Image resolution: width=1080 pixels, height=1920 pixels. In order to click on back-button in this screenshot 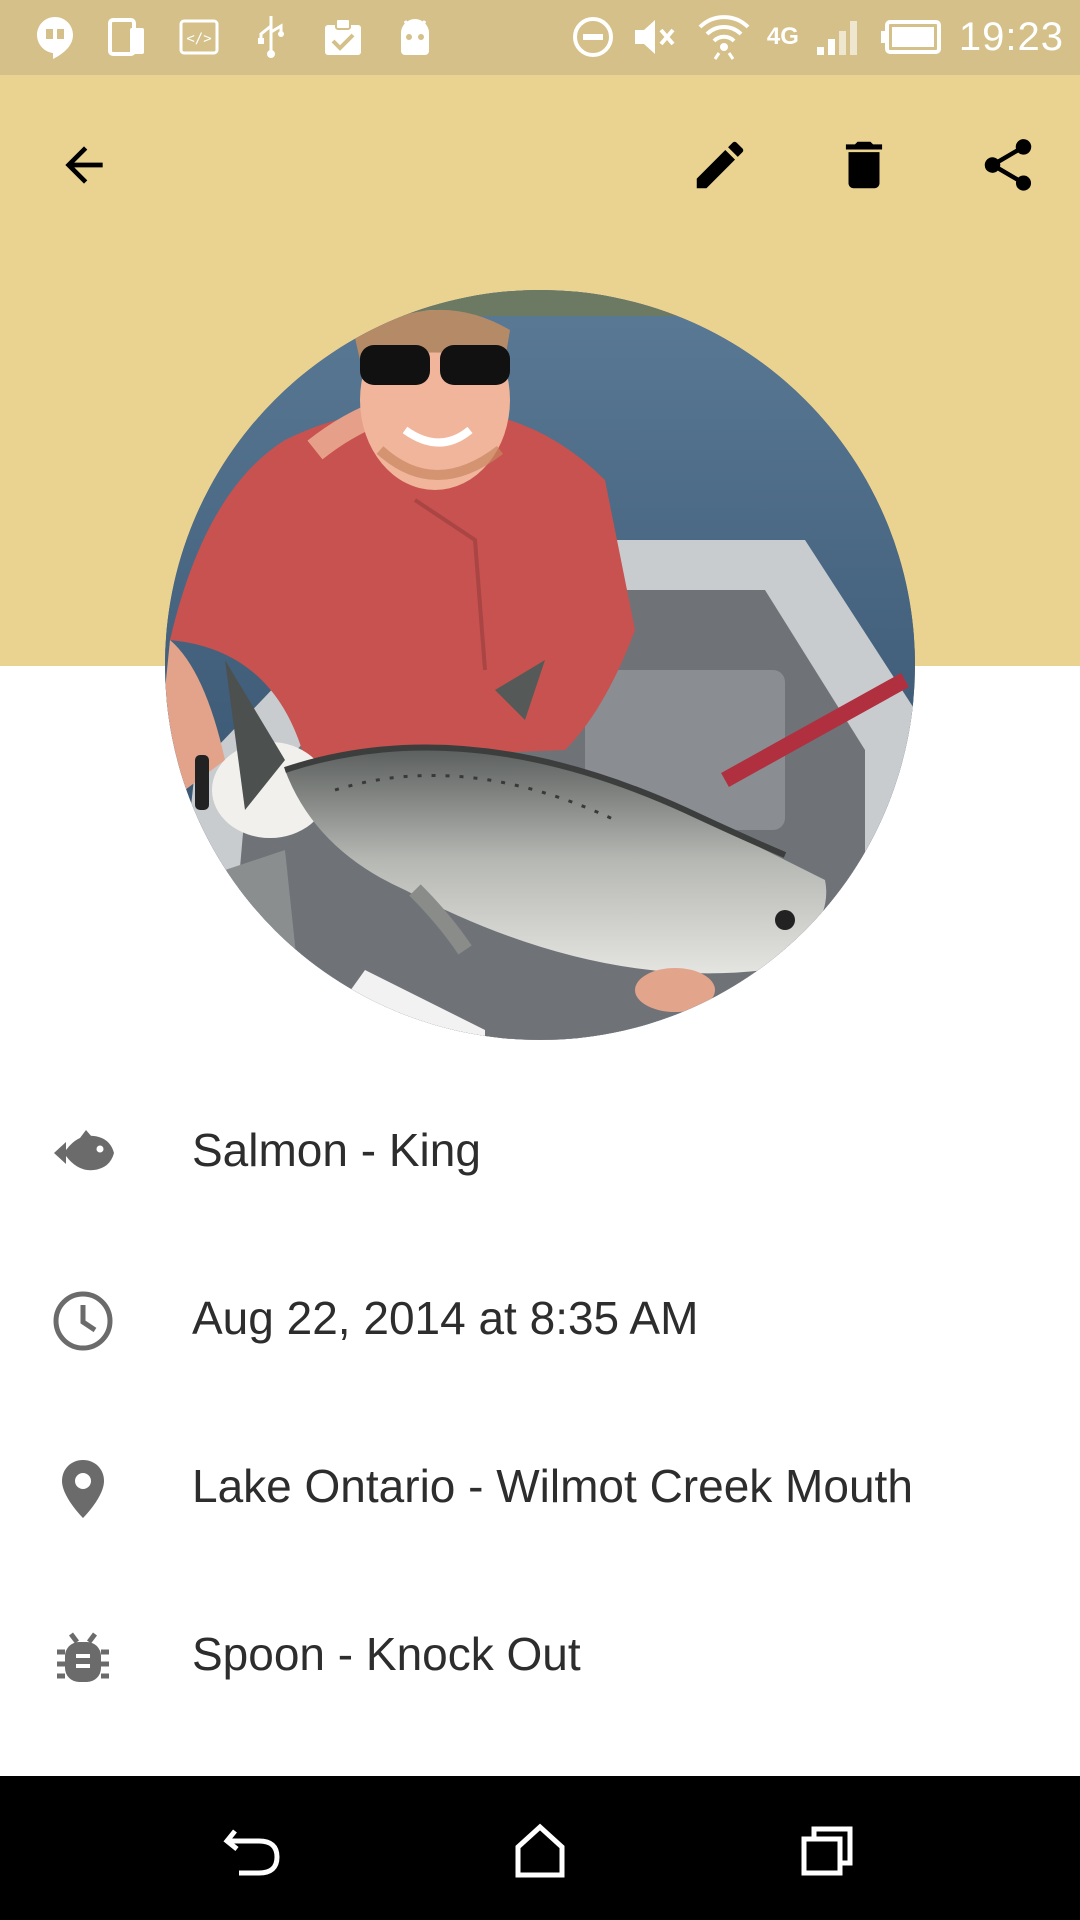, I will do `click(84, 165)`.